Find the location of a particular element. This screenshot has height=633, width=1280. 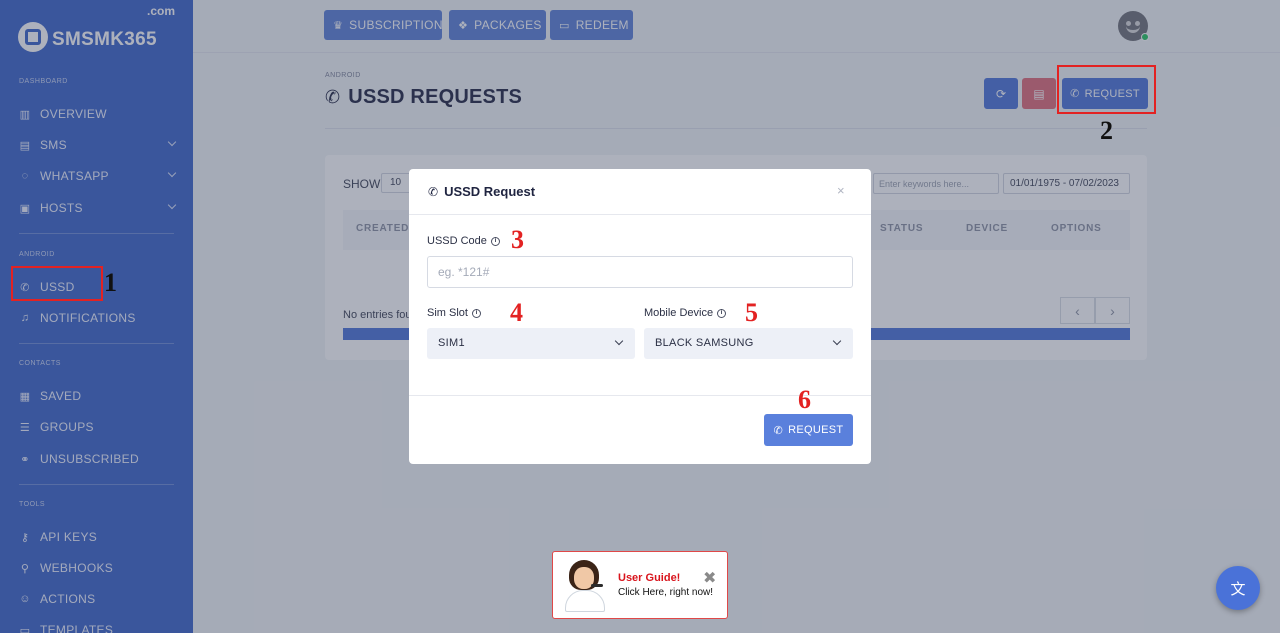

sim-slot-label: Sim Slot i is located at coordinates (454, 313).